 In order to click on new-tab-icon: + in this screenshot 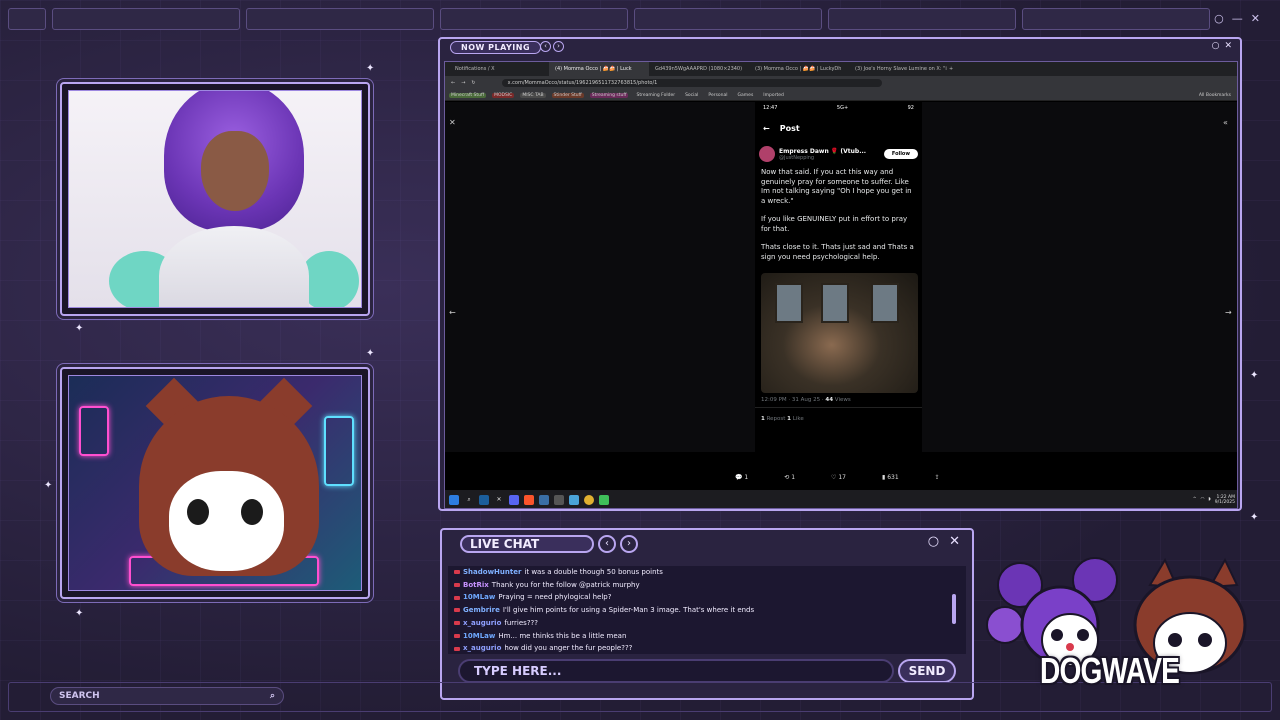, I will do `click(951, 69)`.